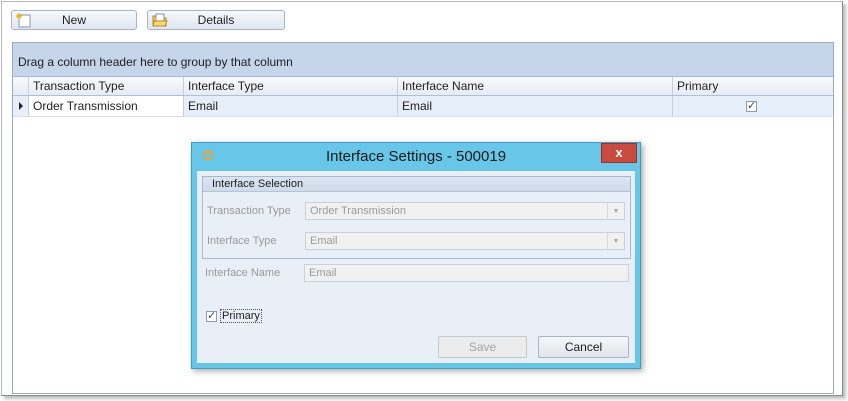  What do you see at coordinates (291, 106) in the screenshot?
I see `cell-interface-type: Email` at bounding box center [291, 106].